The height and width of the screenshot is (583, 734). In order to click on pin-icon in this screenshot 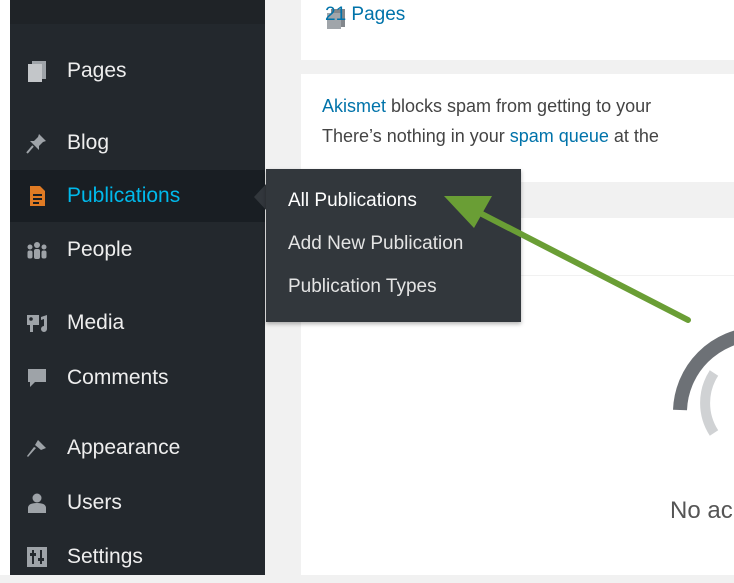, I will do `click(36, 144)`.